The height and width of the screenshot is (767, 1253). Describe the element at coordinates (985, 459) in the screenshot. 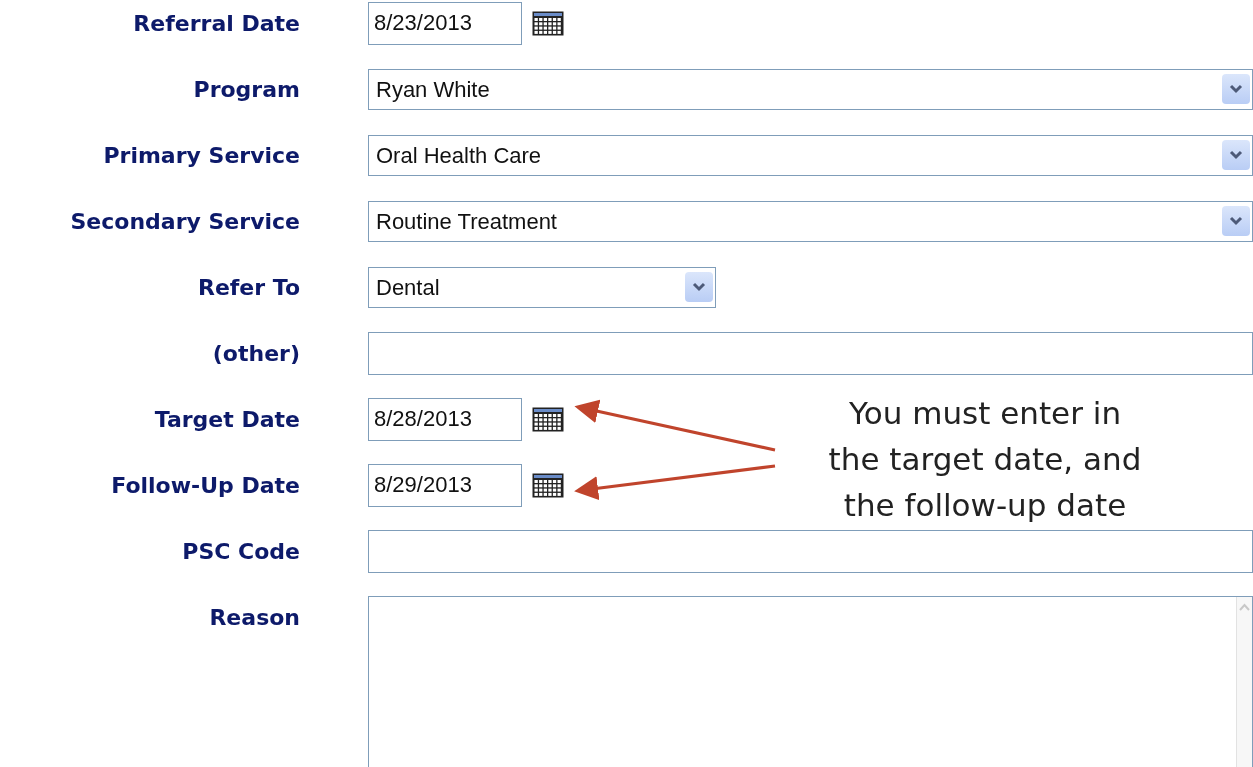

I see `annotation-note: You must enter in the target date, and the follow-up date` at that location.